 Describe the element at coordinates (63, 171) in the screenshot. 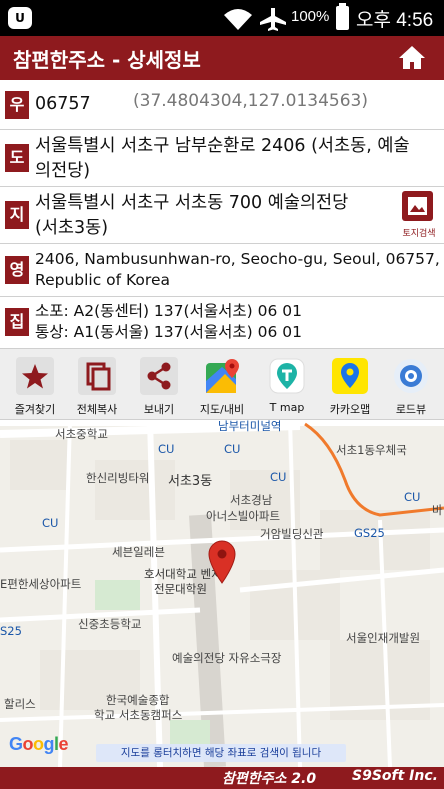

I see `road-address-line2: 의전당)` at that location.